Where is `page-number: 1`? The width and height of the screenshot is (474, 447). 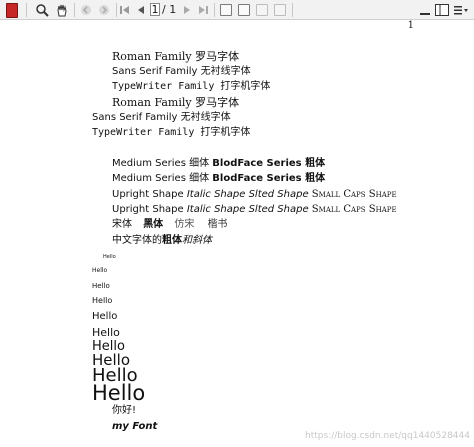 page-number: 1 is located at coordinates (410, 25).